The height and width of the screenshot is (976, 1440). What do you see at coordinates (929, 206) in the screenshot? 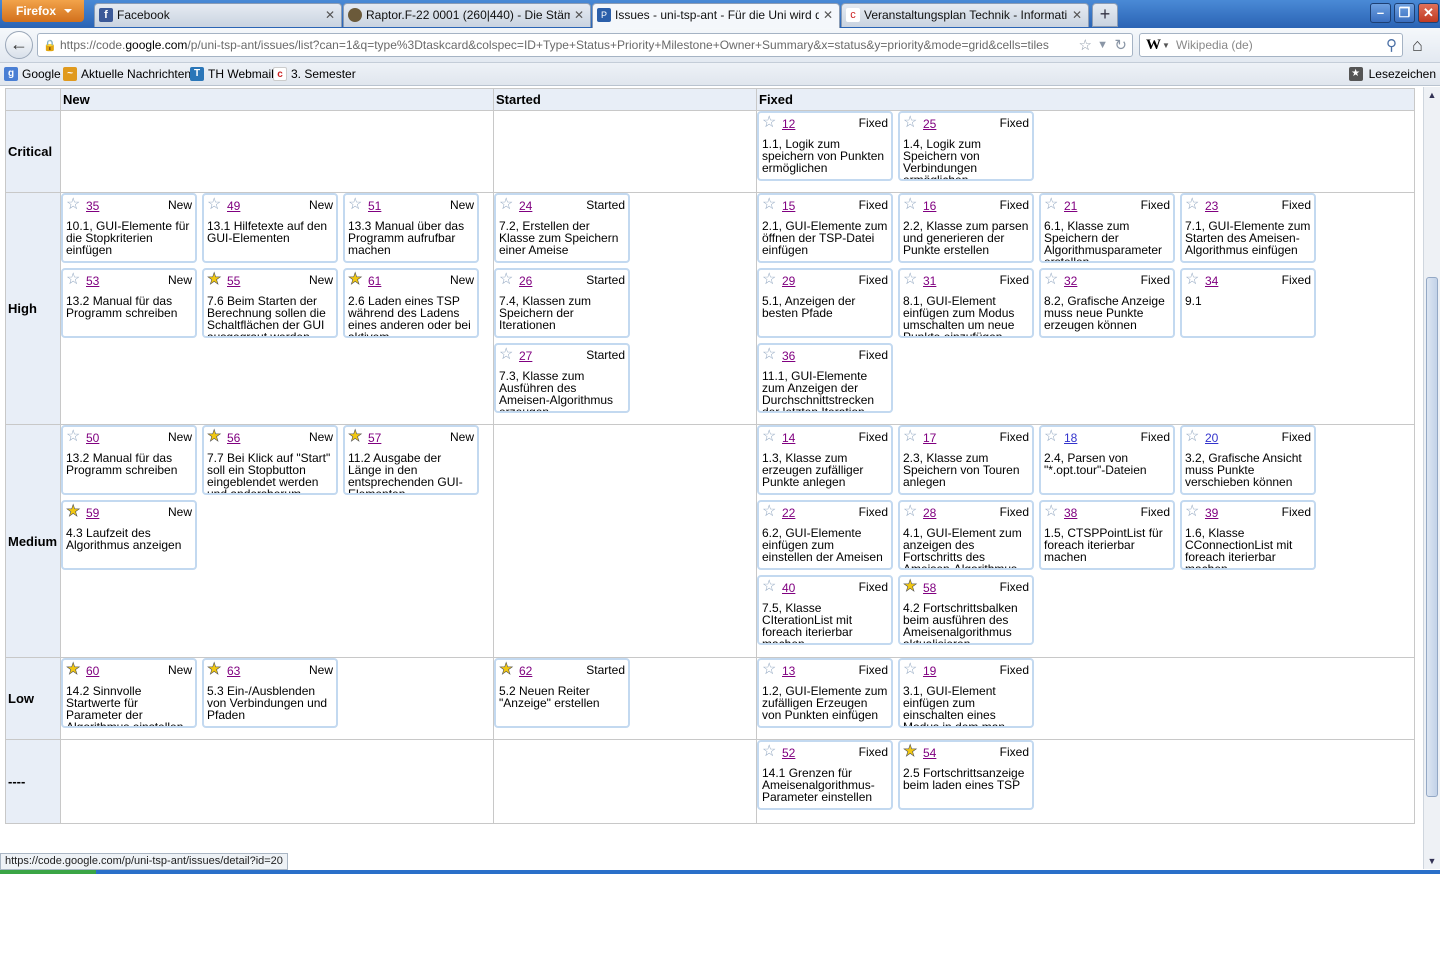
I see `issue-id-link: 16` at bounding box center [929, 206].